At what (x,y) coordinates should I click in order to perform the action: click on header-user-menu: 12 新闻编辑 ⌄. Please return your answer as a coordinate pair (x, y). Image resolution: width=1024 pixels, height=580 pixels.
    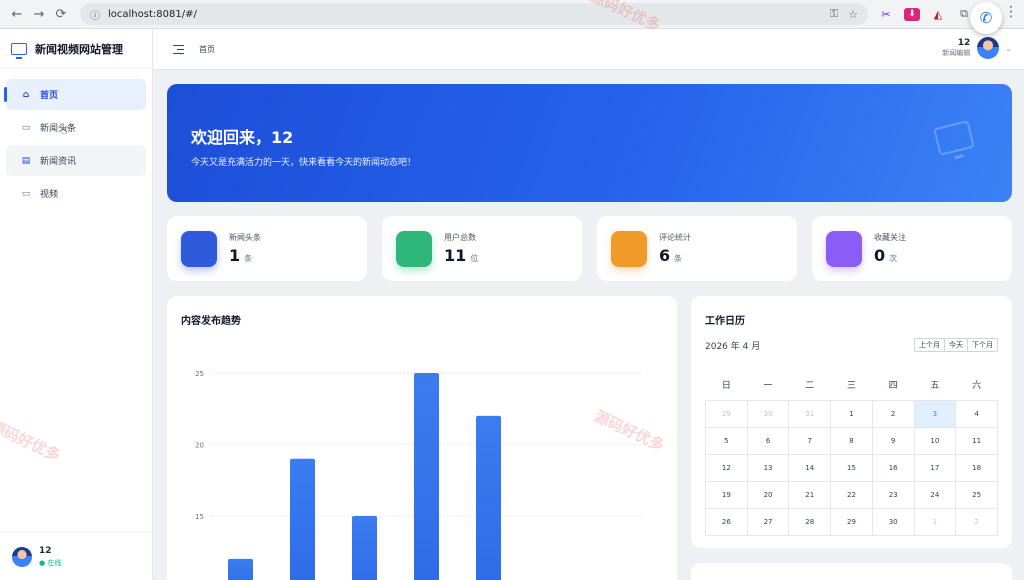
    Looking at the image, I should click on (977, 48).